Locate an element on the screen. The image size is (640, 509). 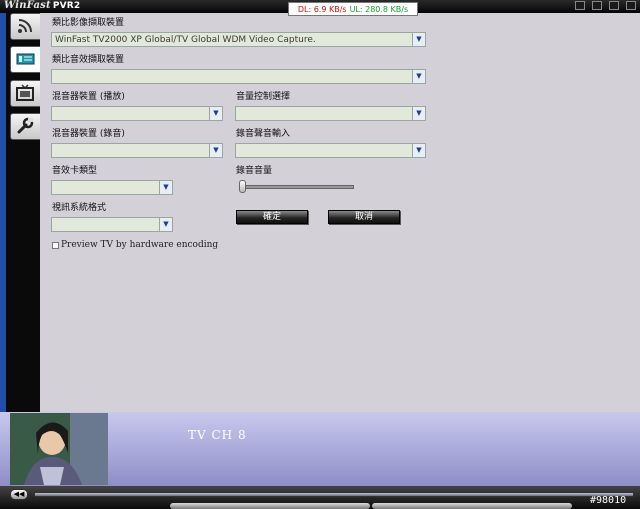
video-capture-label: 類比影像擷取裝置 is located at coordinates (88, 23).